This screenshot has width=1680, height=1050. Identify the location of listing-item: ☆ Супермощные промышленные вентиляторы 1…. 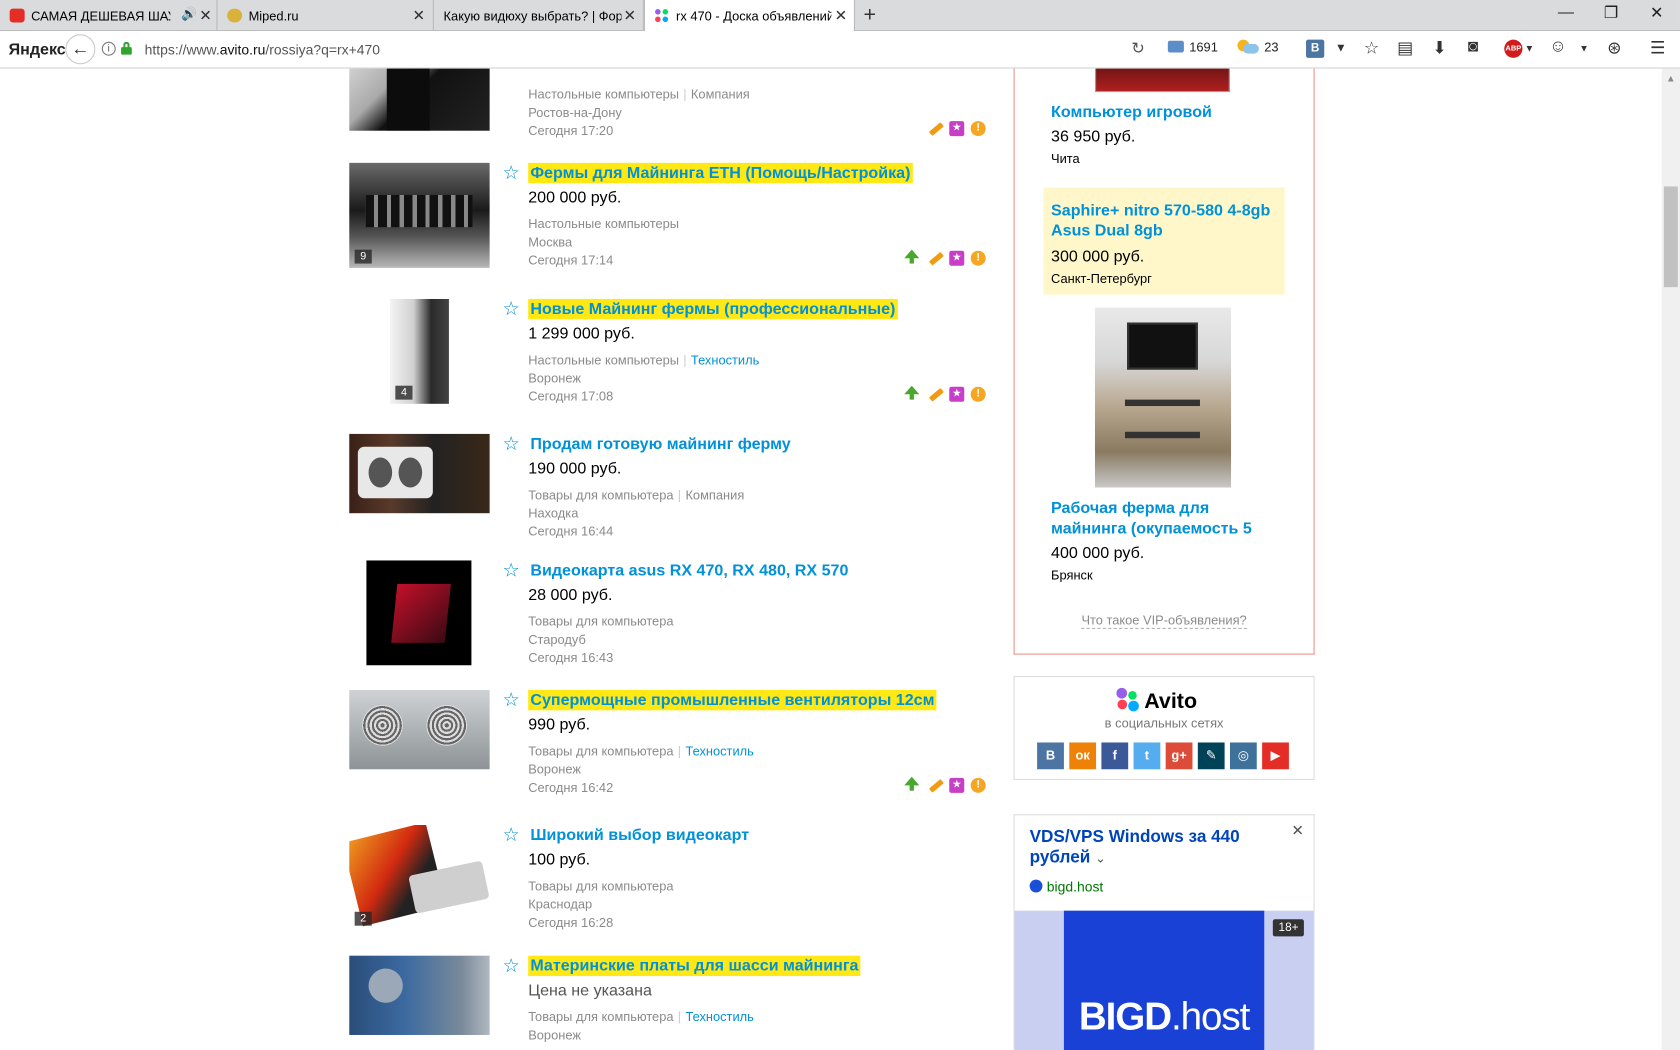
(670, 743).